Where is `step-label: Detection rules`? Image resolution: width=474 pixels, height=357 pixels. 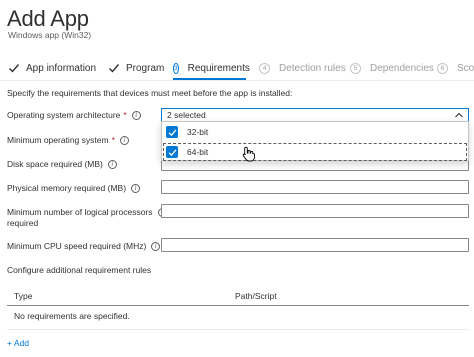
step-label: Detection rules is located at coordinates (312, 68).